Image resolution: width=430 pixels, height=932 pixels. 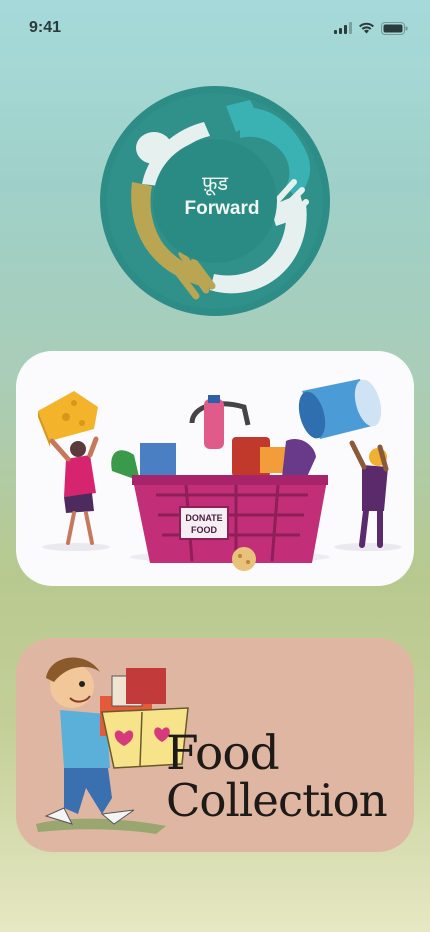 What do you see at coordinates (366, 28) in the screenshot?
I see `wifi-icon` at bounding box center [366, 28].